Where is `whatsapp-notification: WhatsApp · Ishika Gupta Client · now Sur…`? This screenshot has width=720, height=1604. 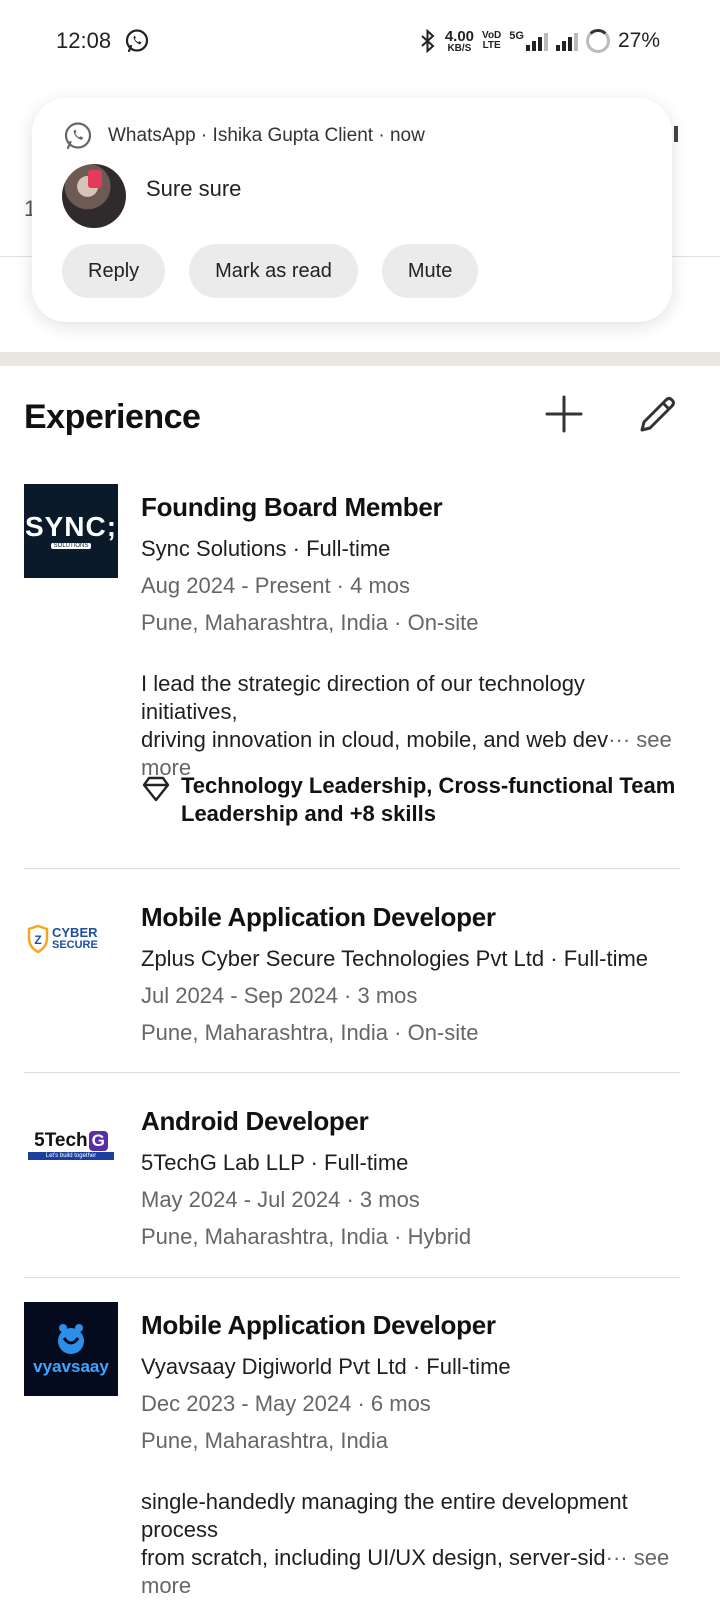 whatsapp-notification: WhatsApp · Ishika Gupta Client · now Sur… is located at coordinates (352, 210).